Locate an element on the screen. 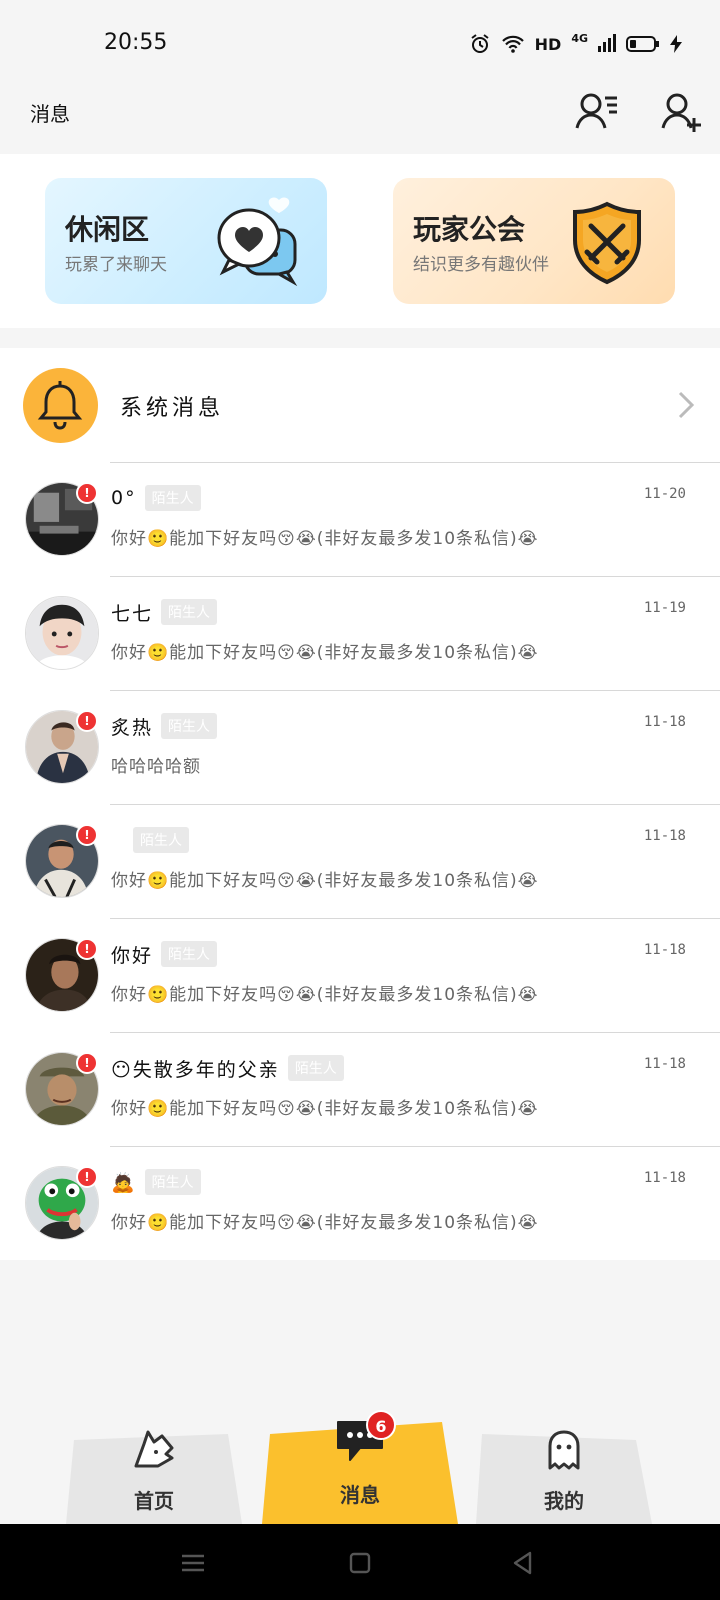  system-messages-title: 系统消息 is located at coordinates (172, 408).